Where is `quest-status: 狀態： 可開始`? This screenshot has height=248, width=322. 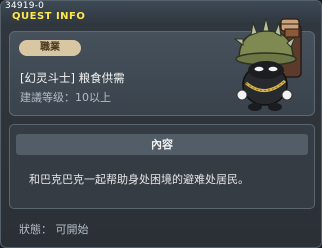
quest-status: 狀態： 可開始 is located at coordinates (54, 229).